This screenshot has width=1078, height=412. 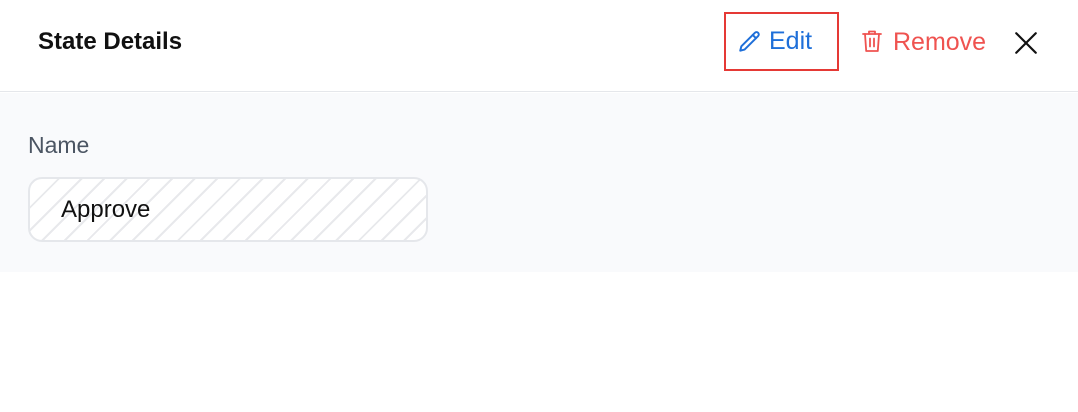 What do you see at coordinates (791, 41) in the screenshot?
I see `edit-button-label: Edit` at bounding box center [791, 41].